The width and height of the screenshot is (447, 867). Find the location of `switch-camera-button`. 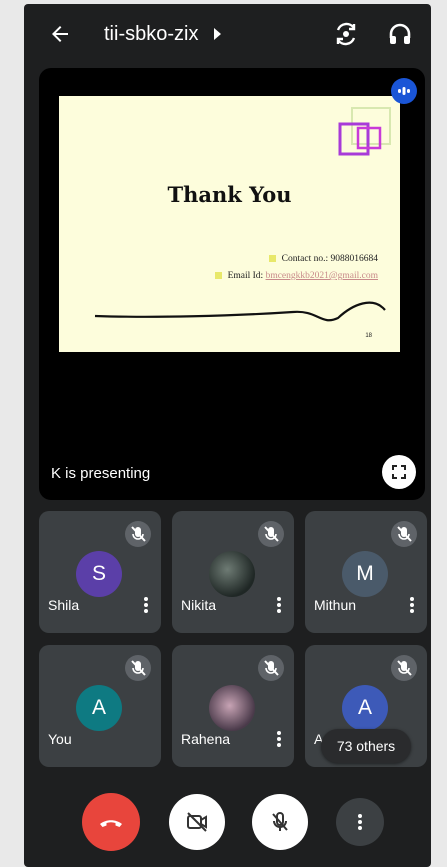

switch-camera-button is located at coordinates (346, 34).